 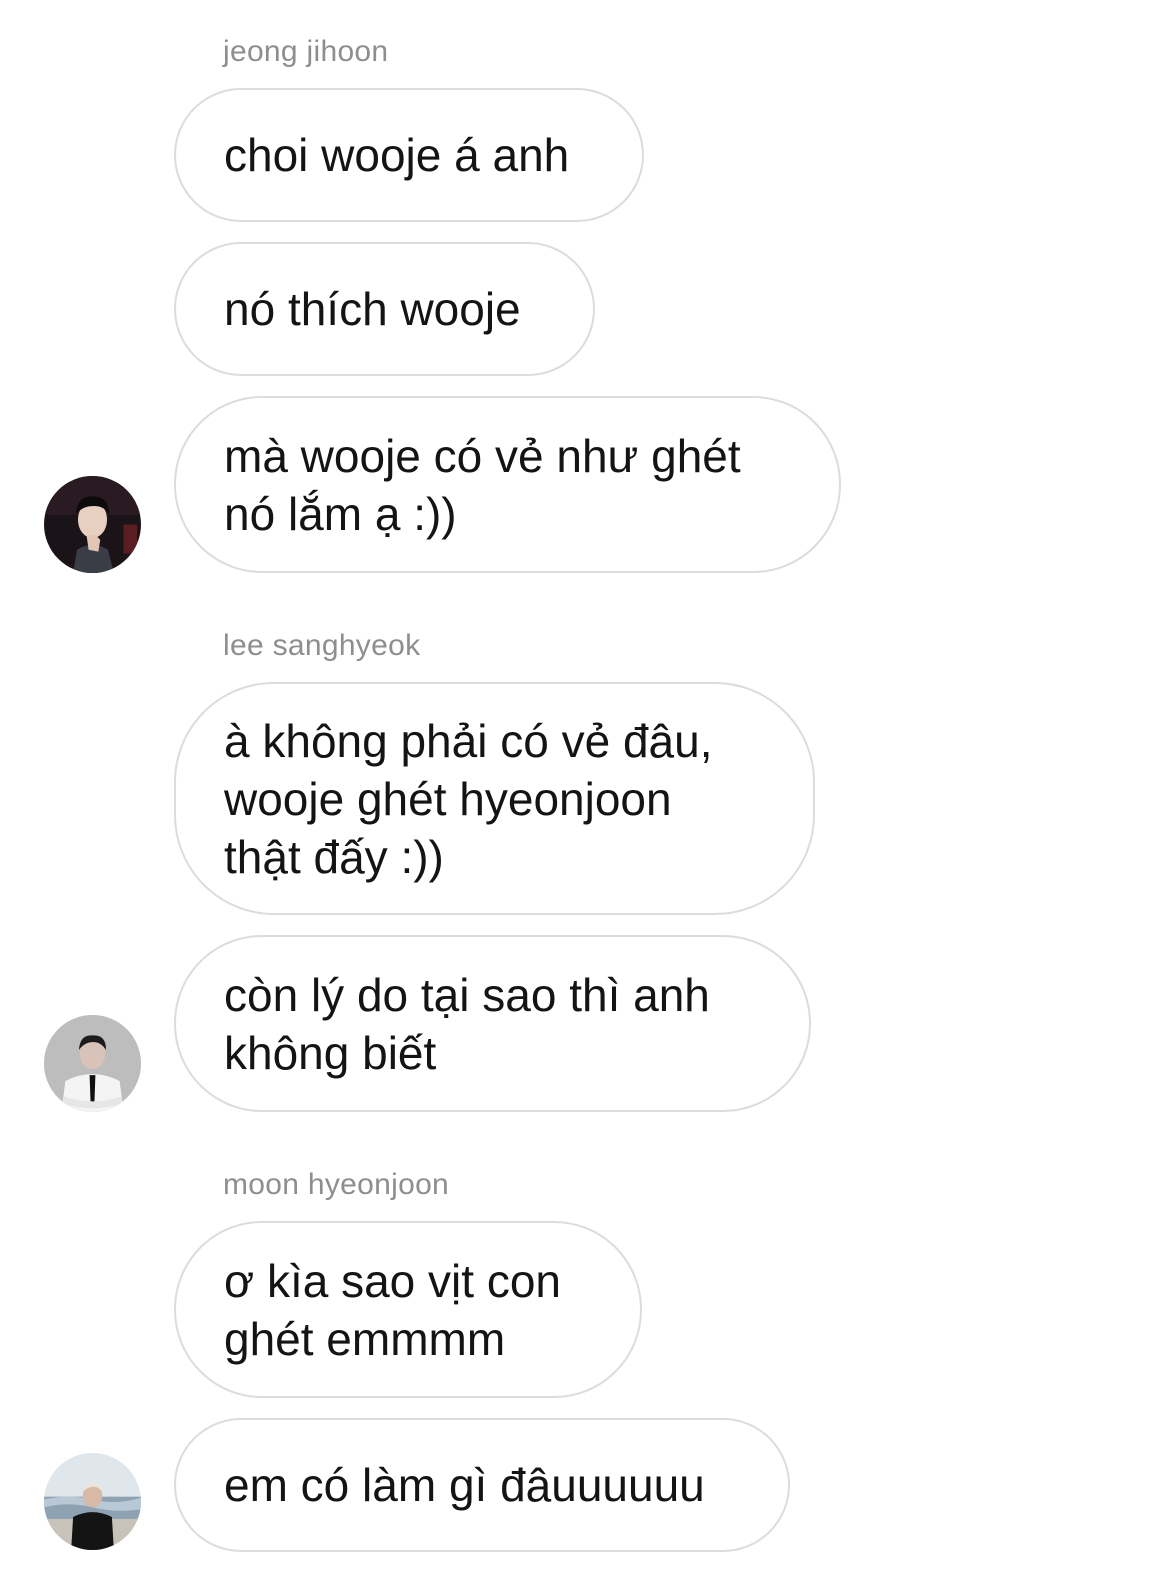 What do you see at coordinates (334, 856) in the screenshot?
I see `message-text: thật đấy :))` at bounding box center [334, 856].